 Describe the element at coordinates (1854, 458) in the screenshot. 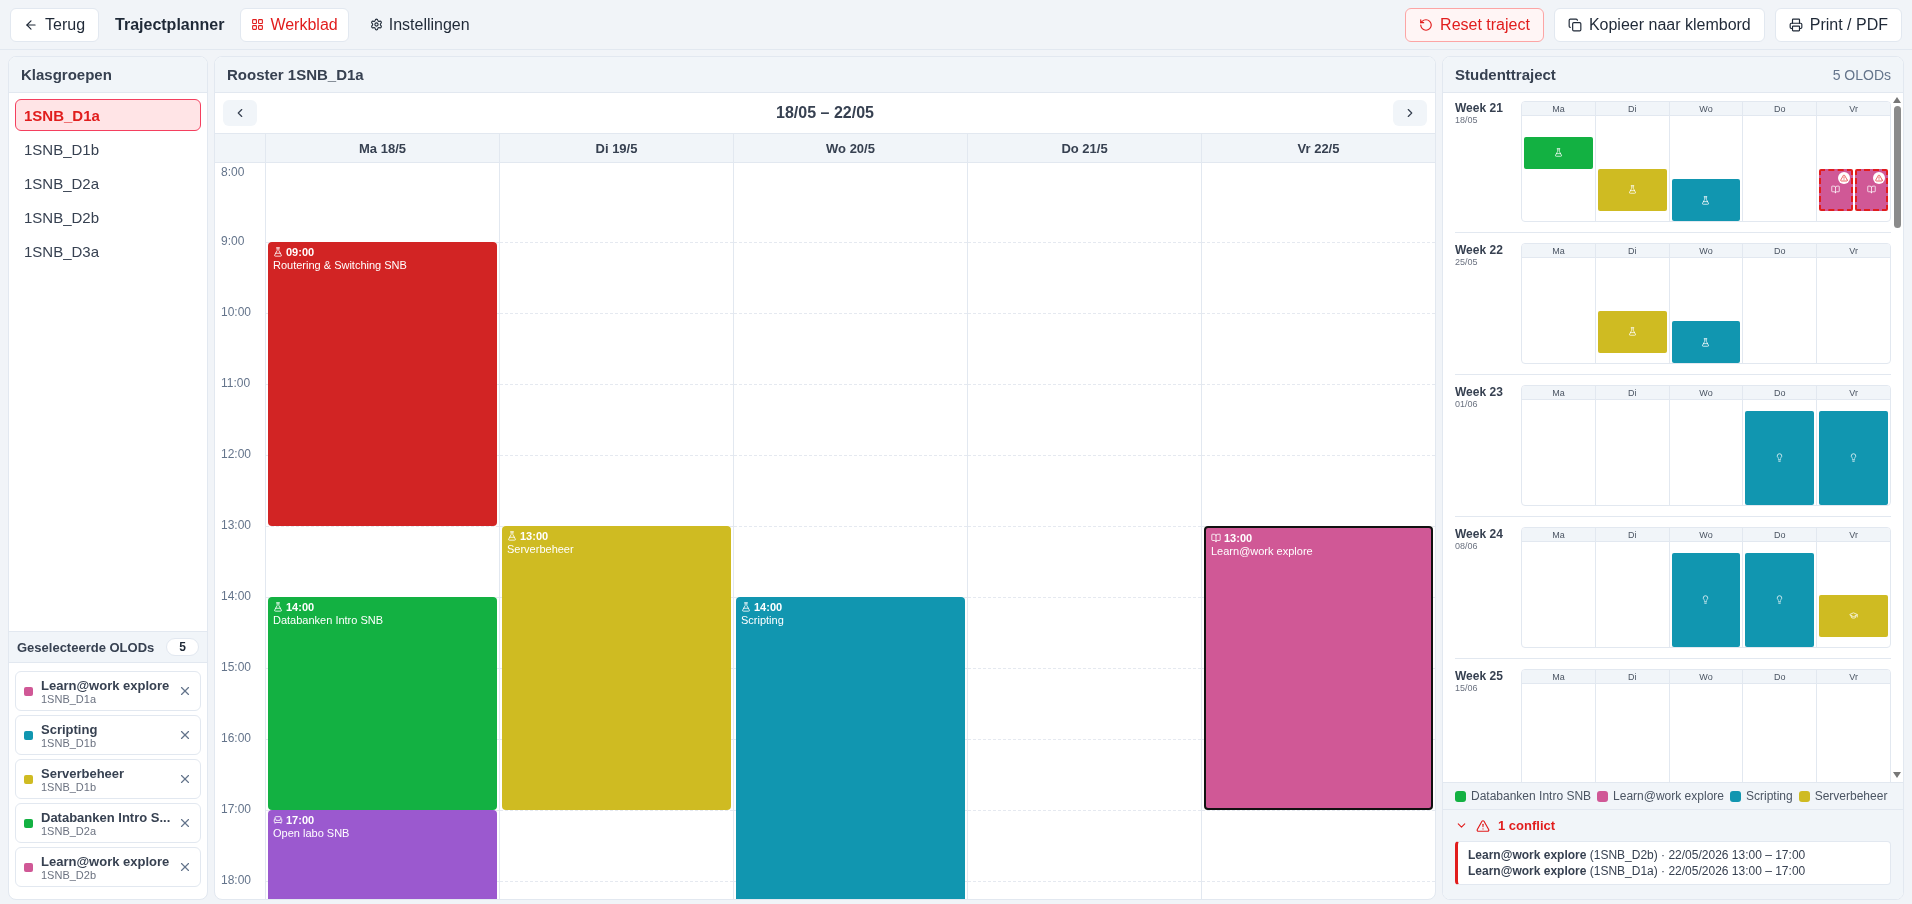

I see `lightbulb-icon` at that location.